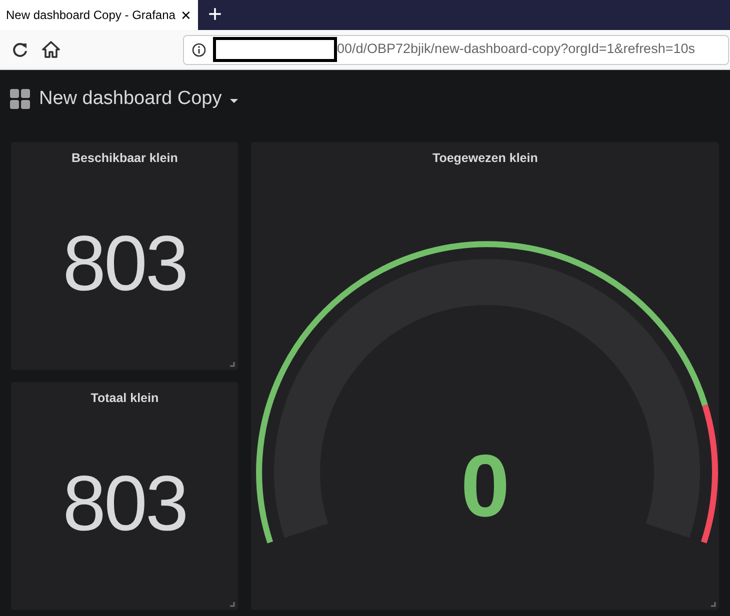  What do you see at coordinates (51, 49) in the screenshot?
I see `home-icon` at bounding box center [51, 49].